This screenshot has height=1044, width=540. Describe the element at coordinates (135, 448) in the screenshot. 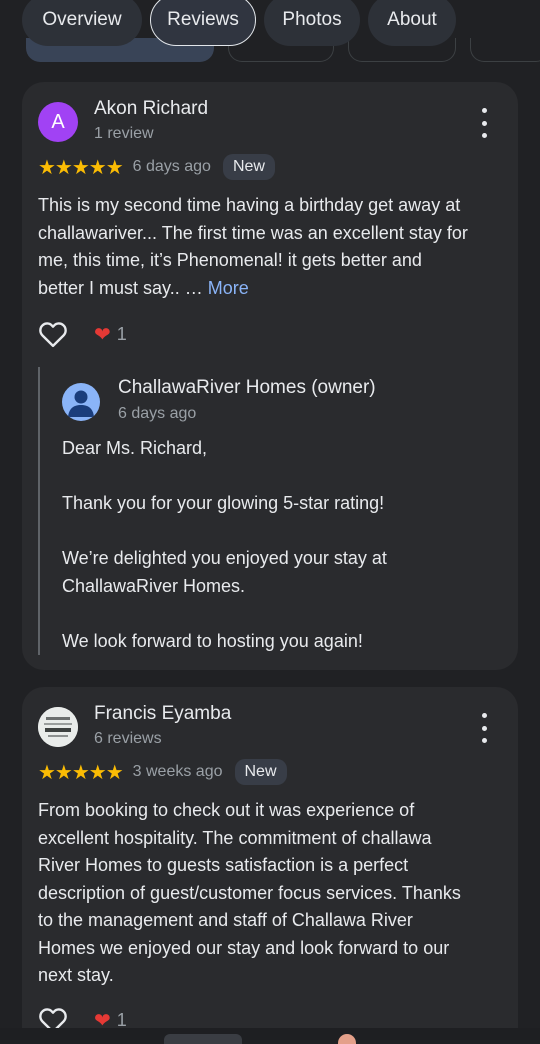

I see `reply-line: Dear Ms. Richard,` at that location.